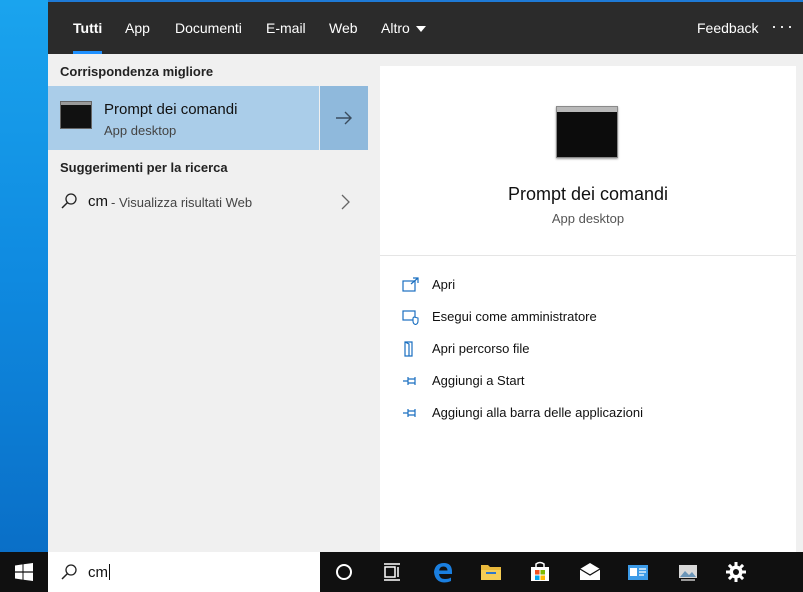 The width and height of the screenshot is (803, 592). I want to click on action-run-as-admin-label: Esegui come amministratore, so click(514, 316).